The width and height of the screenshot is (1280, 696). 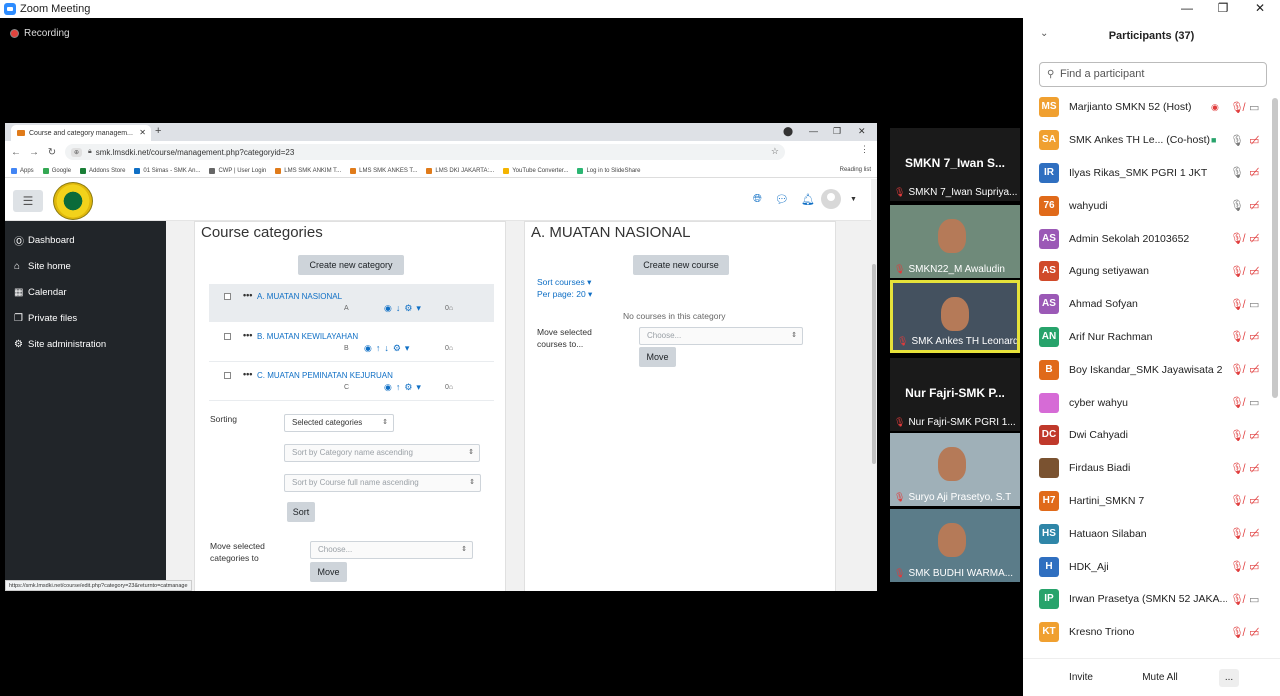 What do you see at coordinates (73, 201) in the screenshot?
I see `school-logo` at bounding box center [73, 201].